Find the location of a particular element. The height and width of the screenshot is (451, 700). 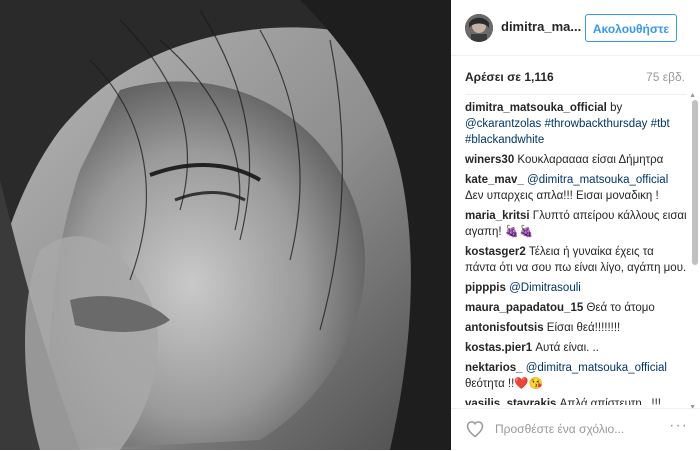

comment-username: dimitra_matsouka_official is located at coordinates (536, 108).